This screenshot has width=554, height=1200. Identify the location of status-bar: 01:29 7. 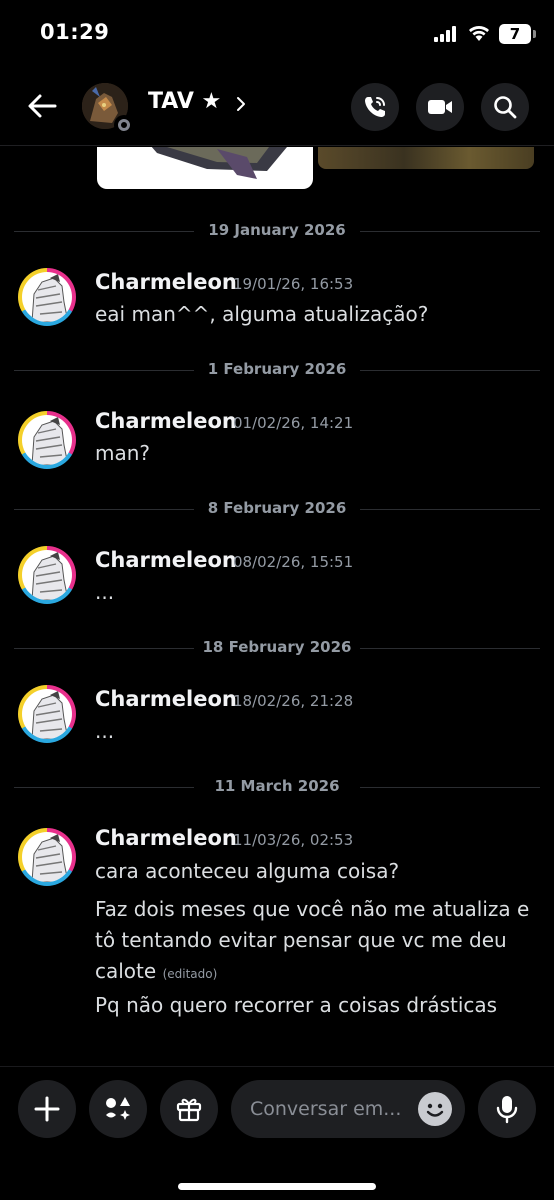
(277, 35).